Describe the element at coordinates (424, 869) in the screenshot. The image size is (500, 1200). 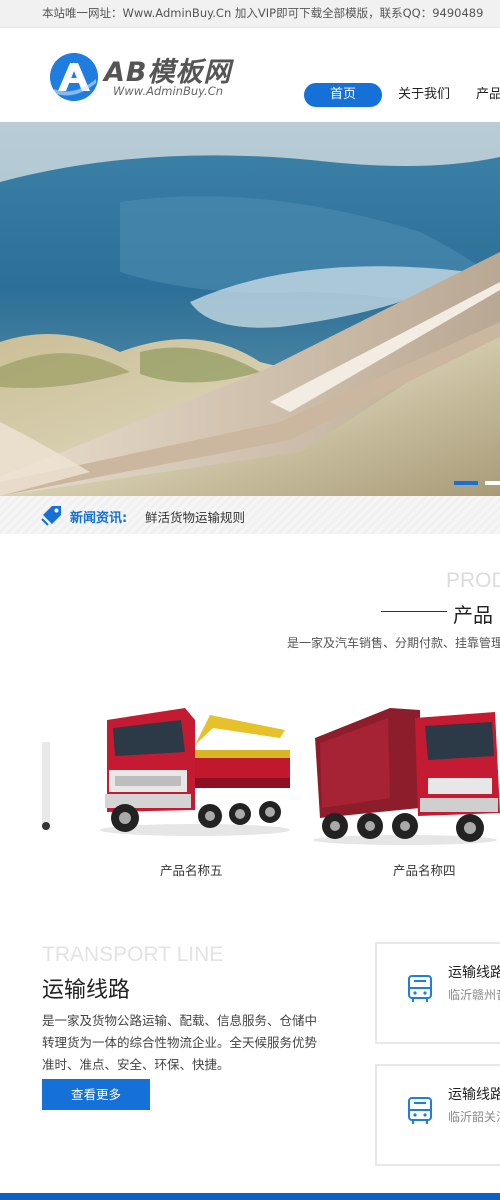
I see `product-name-4: 产品名称四` at that location.